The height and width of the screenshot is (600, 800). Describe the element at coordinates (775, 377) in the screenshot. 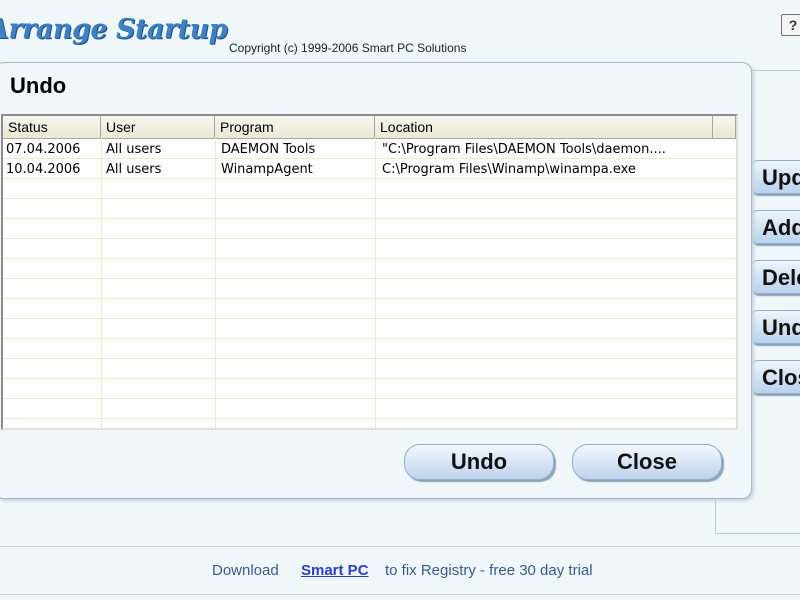

I see `close-side-button: Close` at that location.